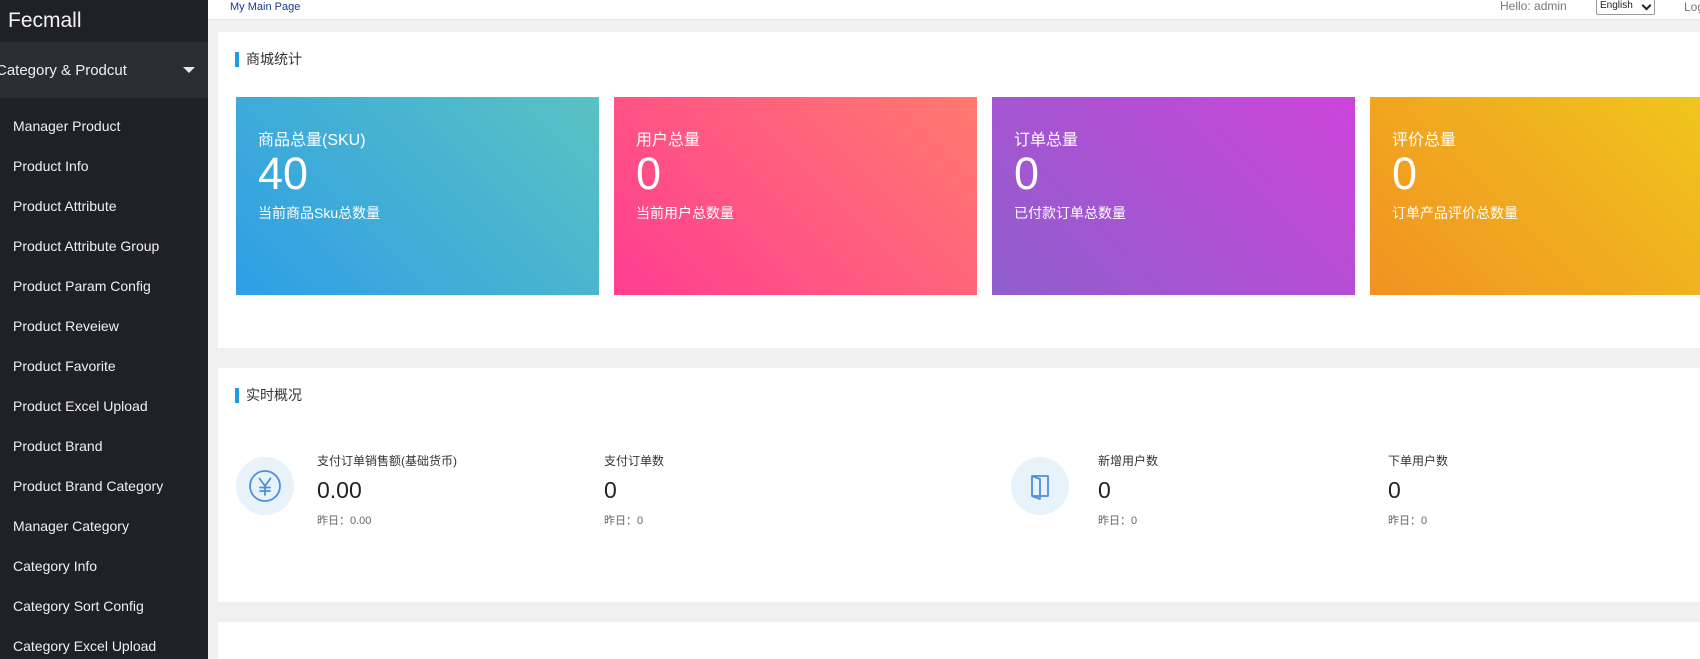 The height and width of the screenshot is (659, 1700). Describe the element at coordinates (1070, 213) in the screenshot. I see `stat-card-desc: 已付款订单总数量` at that location.